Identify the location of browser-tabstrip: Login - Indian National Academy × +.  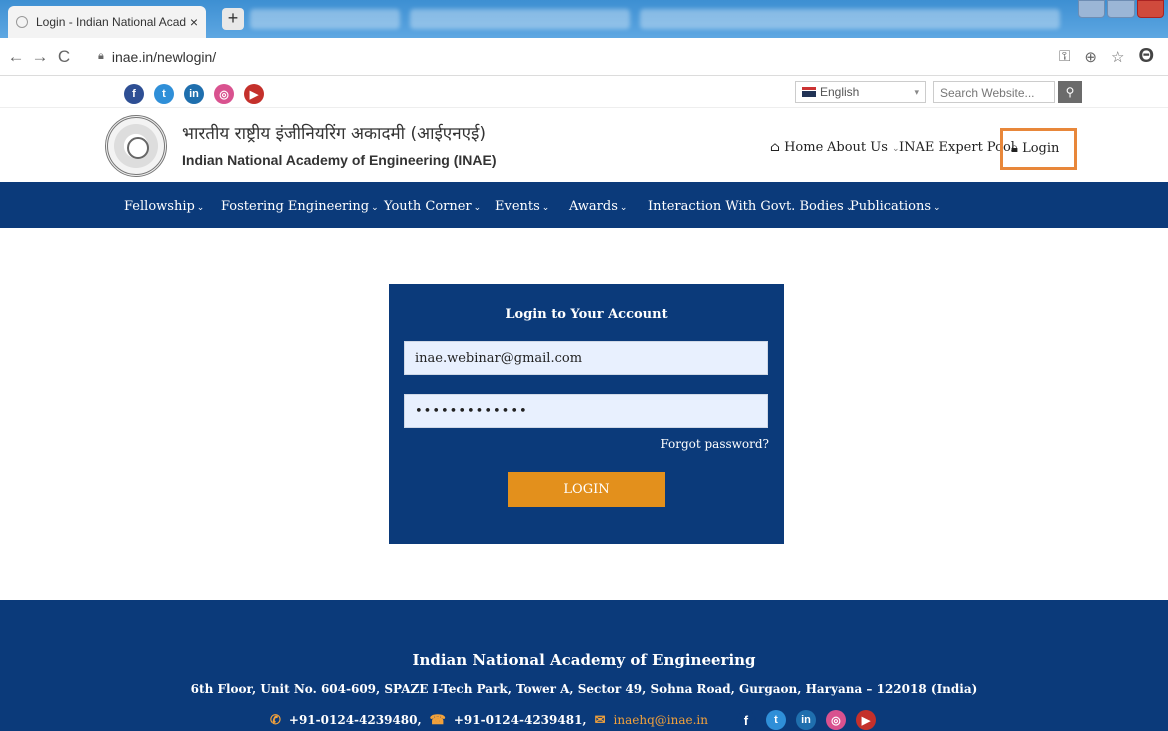
(584, 19).